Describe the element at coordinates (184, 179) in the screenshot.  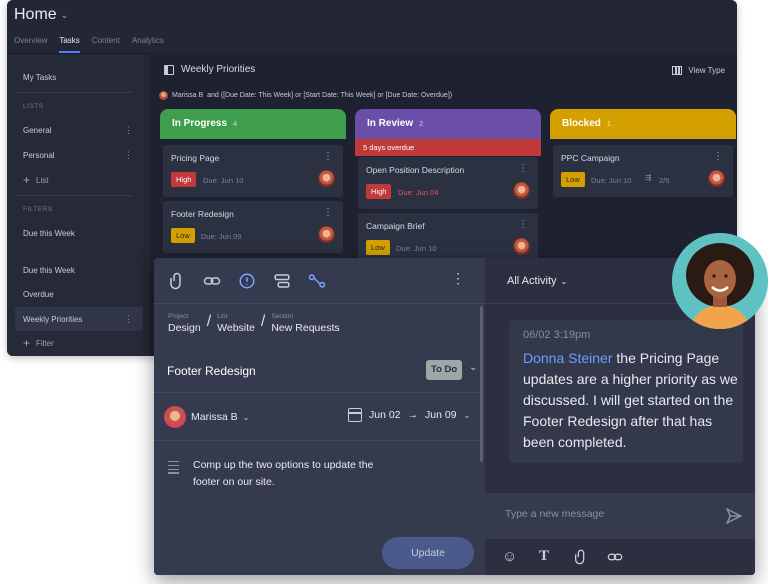
I see `priority-badge: High` at that location.